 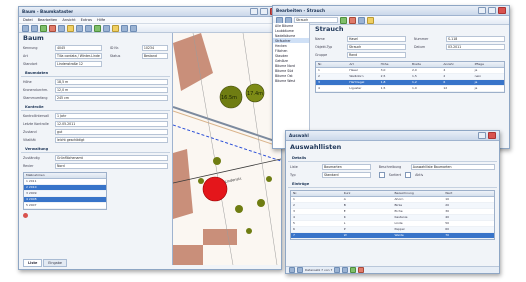 What do you see at coordinates (321, 55) in the screenshot?
I see `gruppe-label: Gruppe` at bounding box center [321, 55].